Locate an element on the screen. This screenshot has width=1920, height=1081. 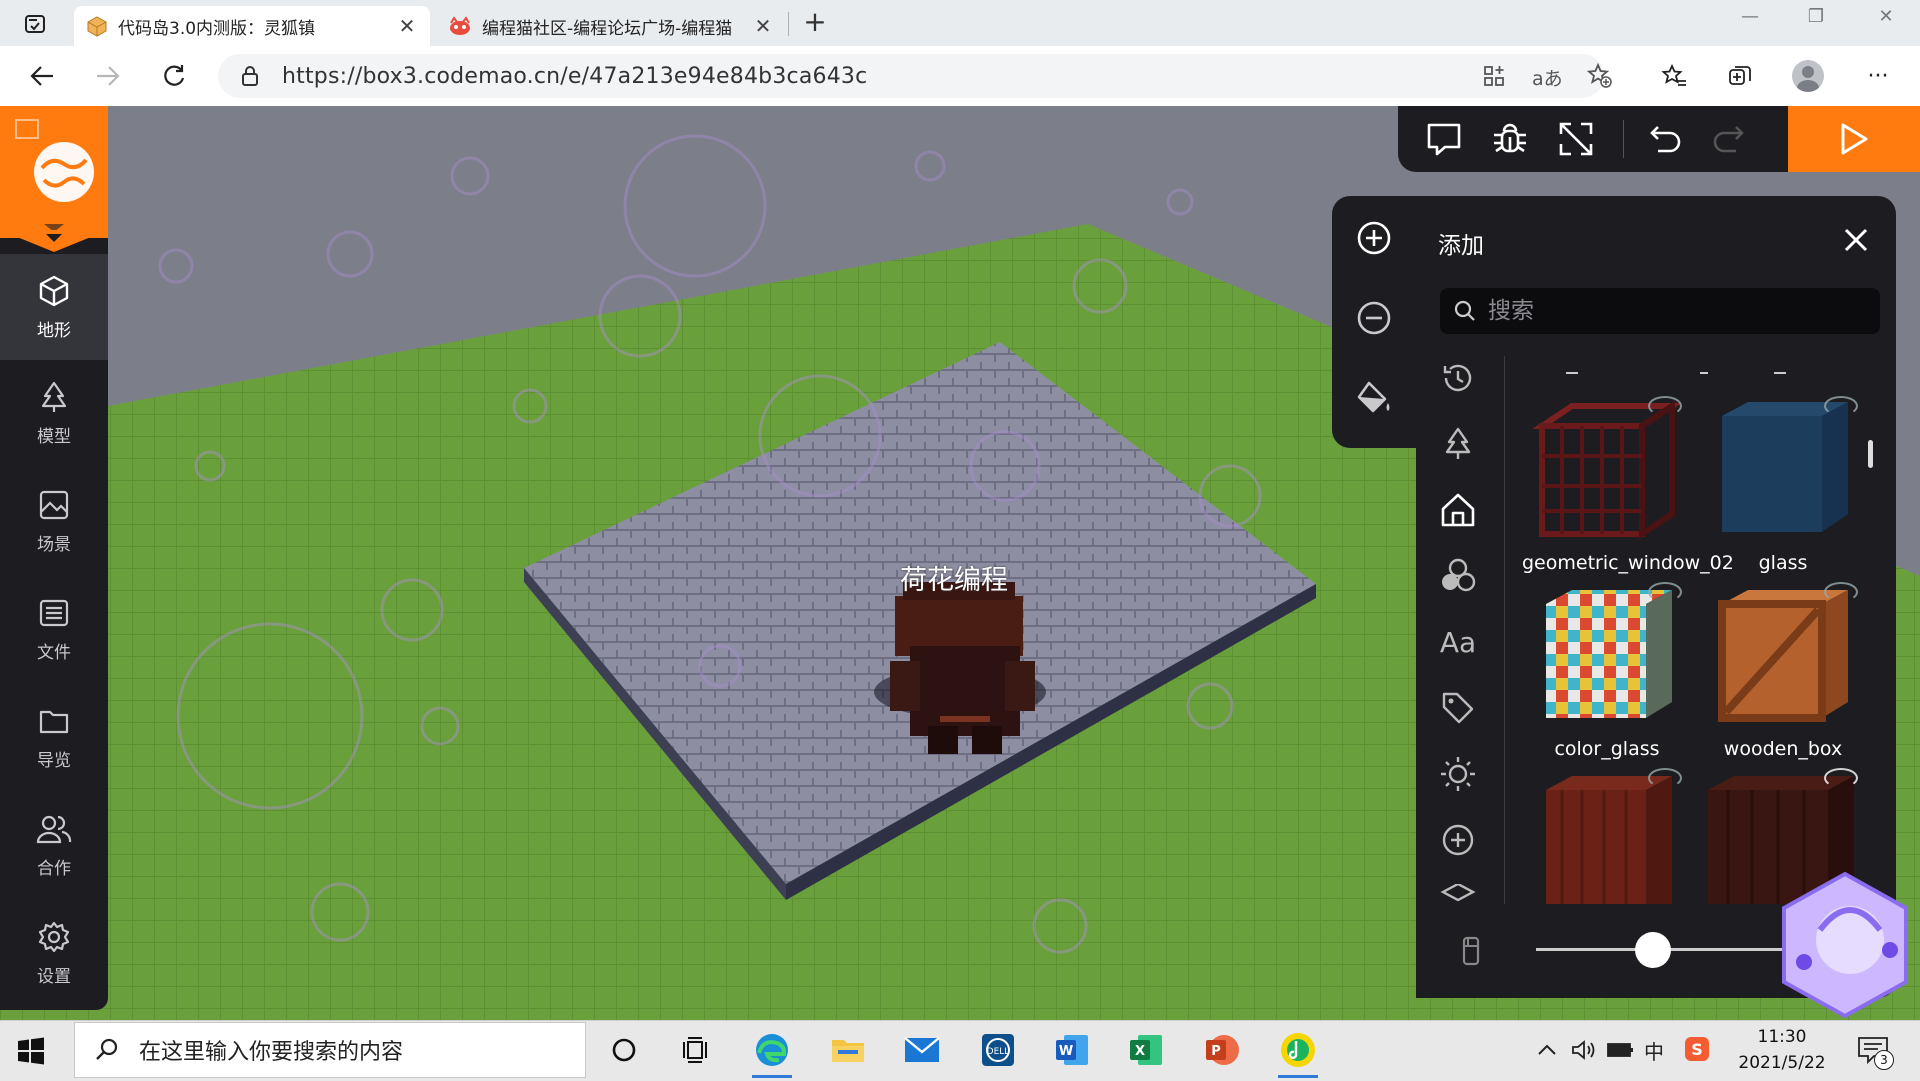
sogou-ime-icon: S is located at coordinates (1697, 1049).